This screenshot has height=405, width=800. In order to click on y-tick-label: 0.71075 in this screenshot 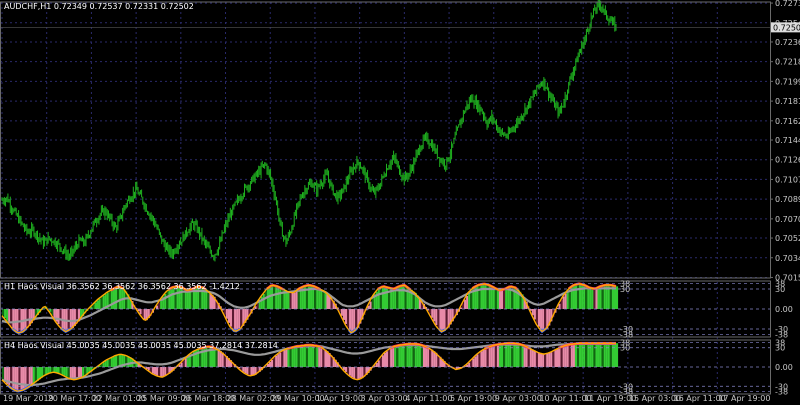, I will do `click(787, 179)`.